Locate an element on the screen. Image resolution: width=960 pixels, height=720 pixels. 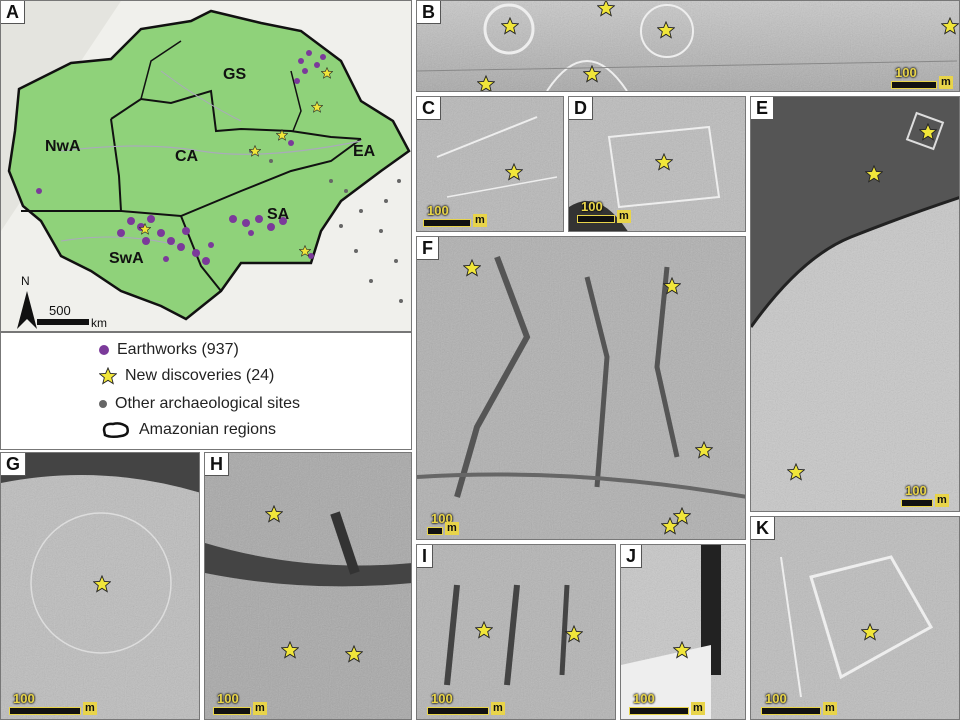
panel-label: G is located at coordinates (13, 464).